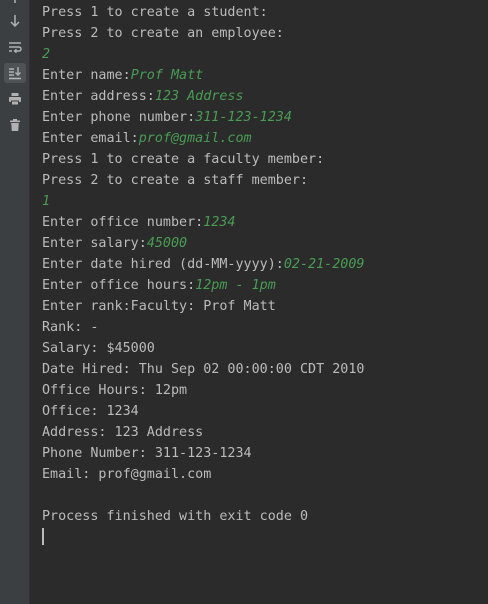 This screenshot has height=604, width=488. What do you see at coordinates (159, 306) in the screenshot?
I see `console-output-text: Enter rank:Faculty: Prof Matt` at bounding box center [159, 306].